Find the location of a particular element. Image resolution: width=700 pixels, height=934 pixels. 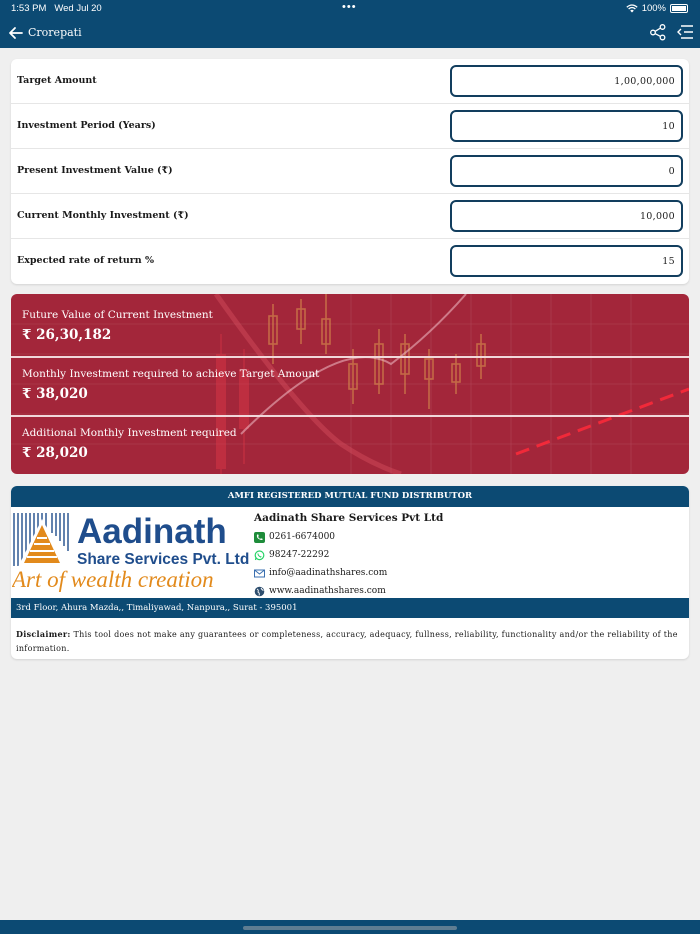

phone-number: 0261-6674000 is located at coordinates (302, 537).